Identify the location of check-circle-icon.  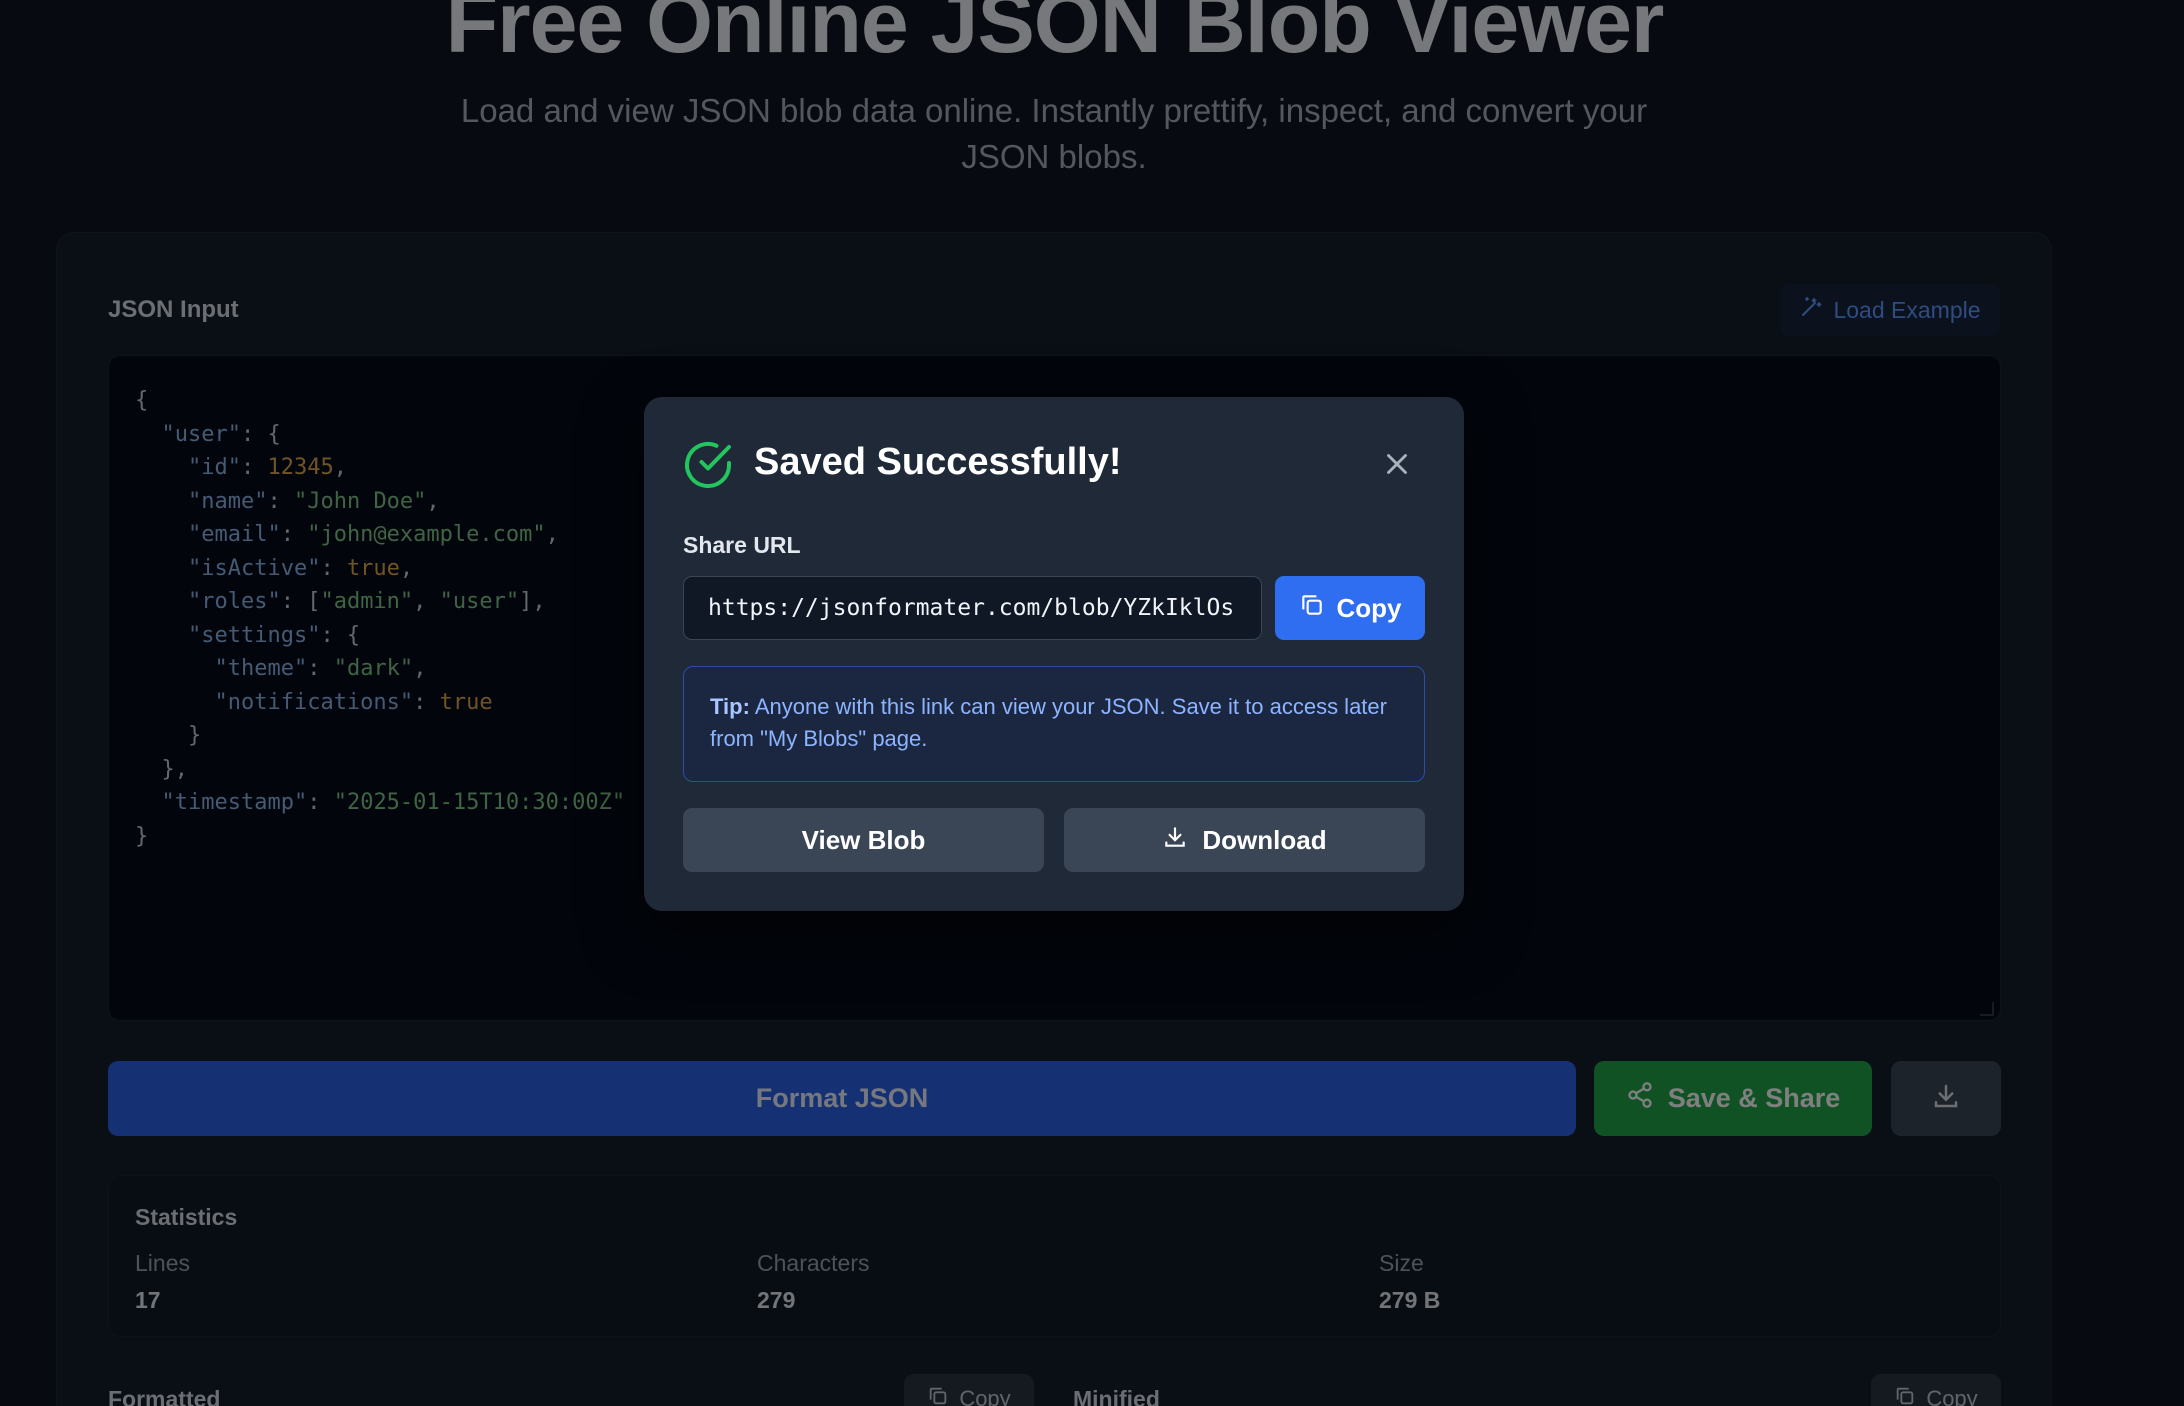
(708, 465).